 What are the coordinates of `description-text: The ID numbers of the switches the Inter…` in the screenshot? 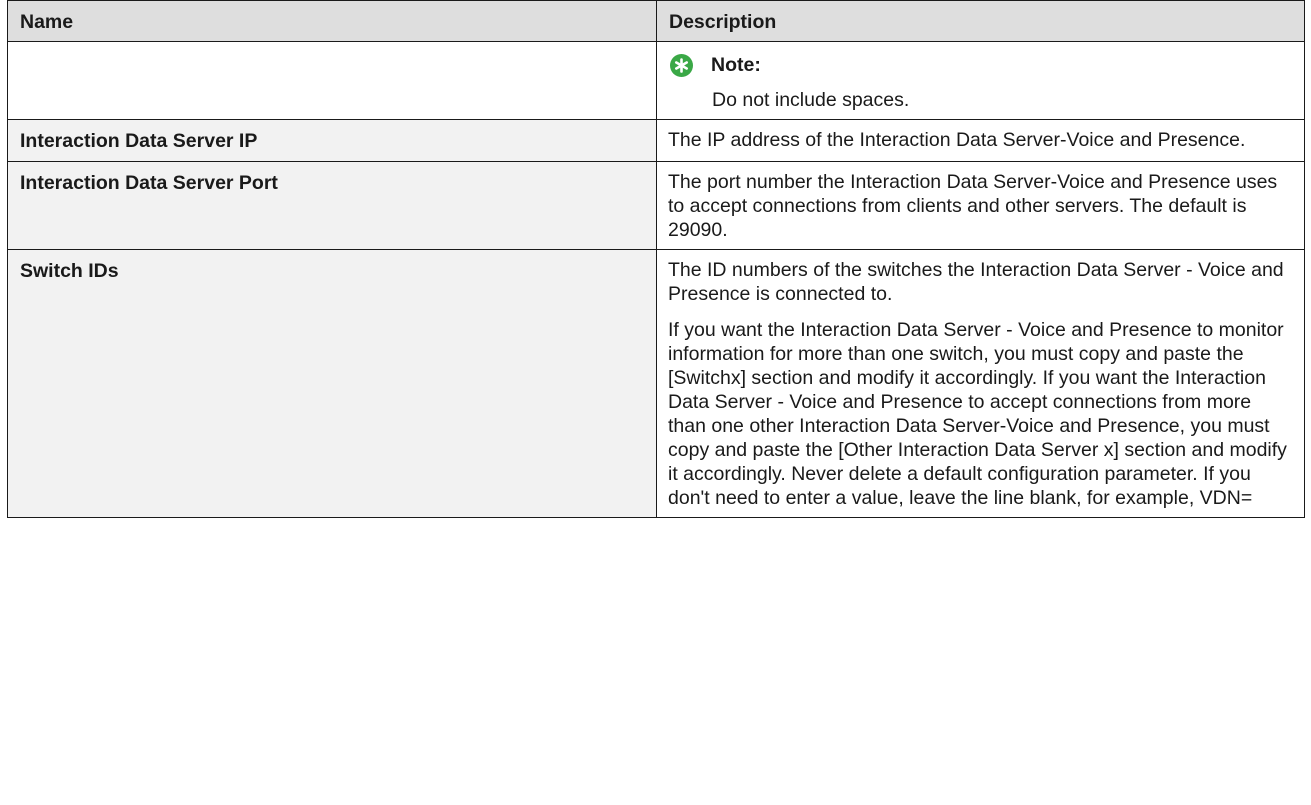 It's located at (976, 282).